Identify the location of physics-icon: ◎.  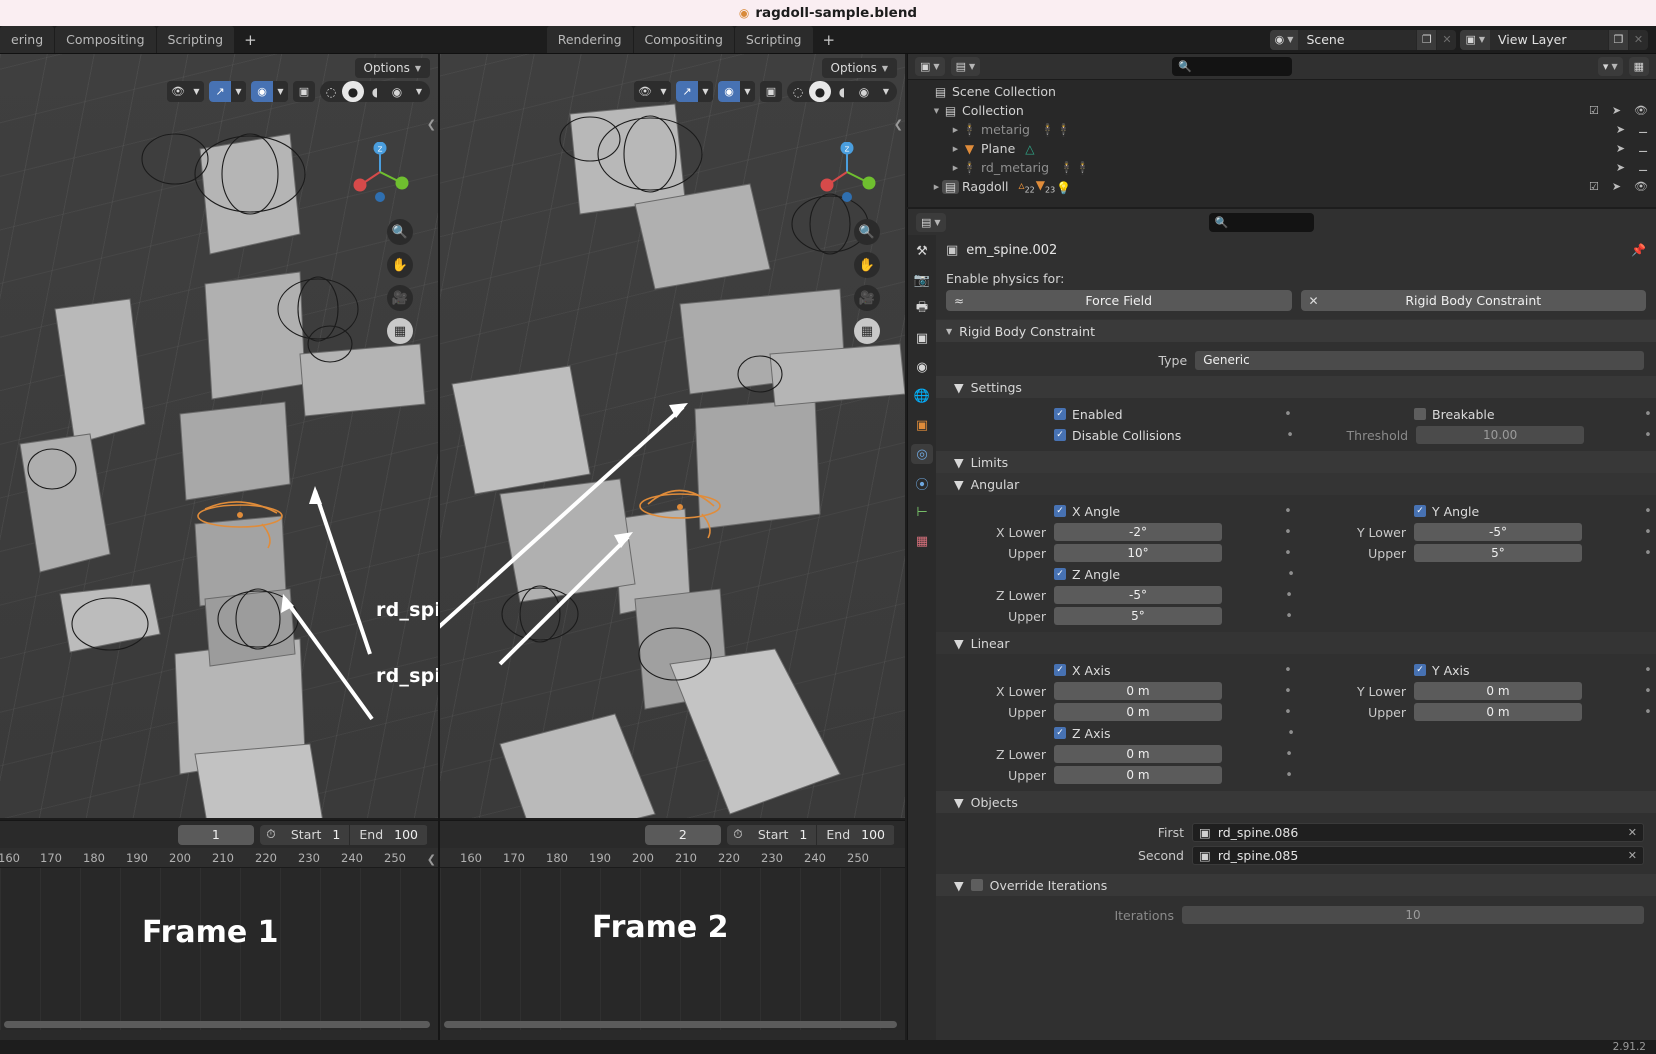
(922, 454).